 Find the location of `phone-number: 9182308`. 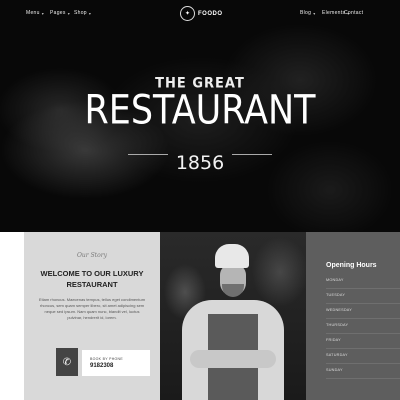

phone-number: 9182308 is located at coordinates (101, 366).